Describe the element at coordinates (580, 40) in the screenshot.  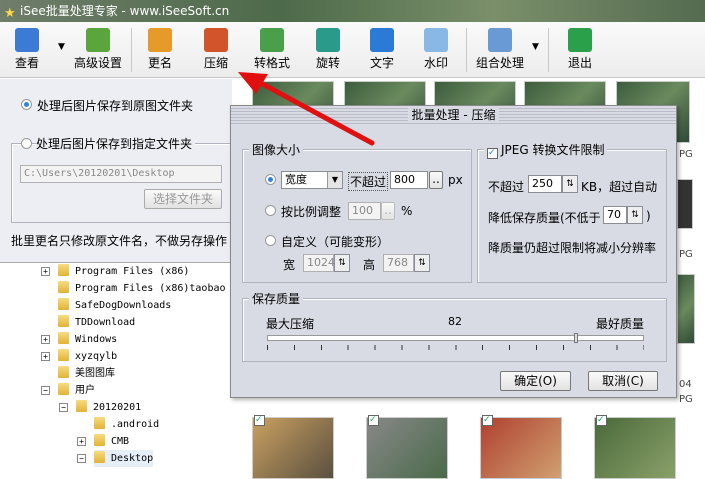
I see `exit-icon` at that location.